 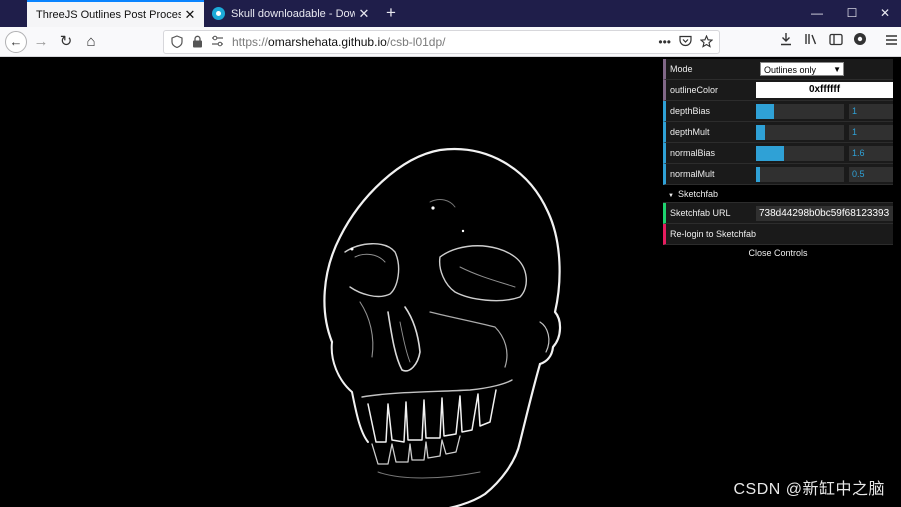 I want to click on slider-label: normalBias, so click(x=693, y=153).